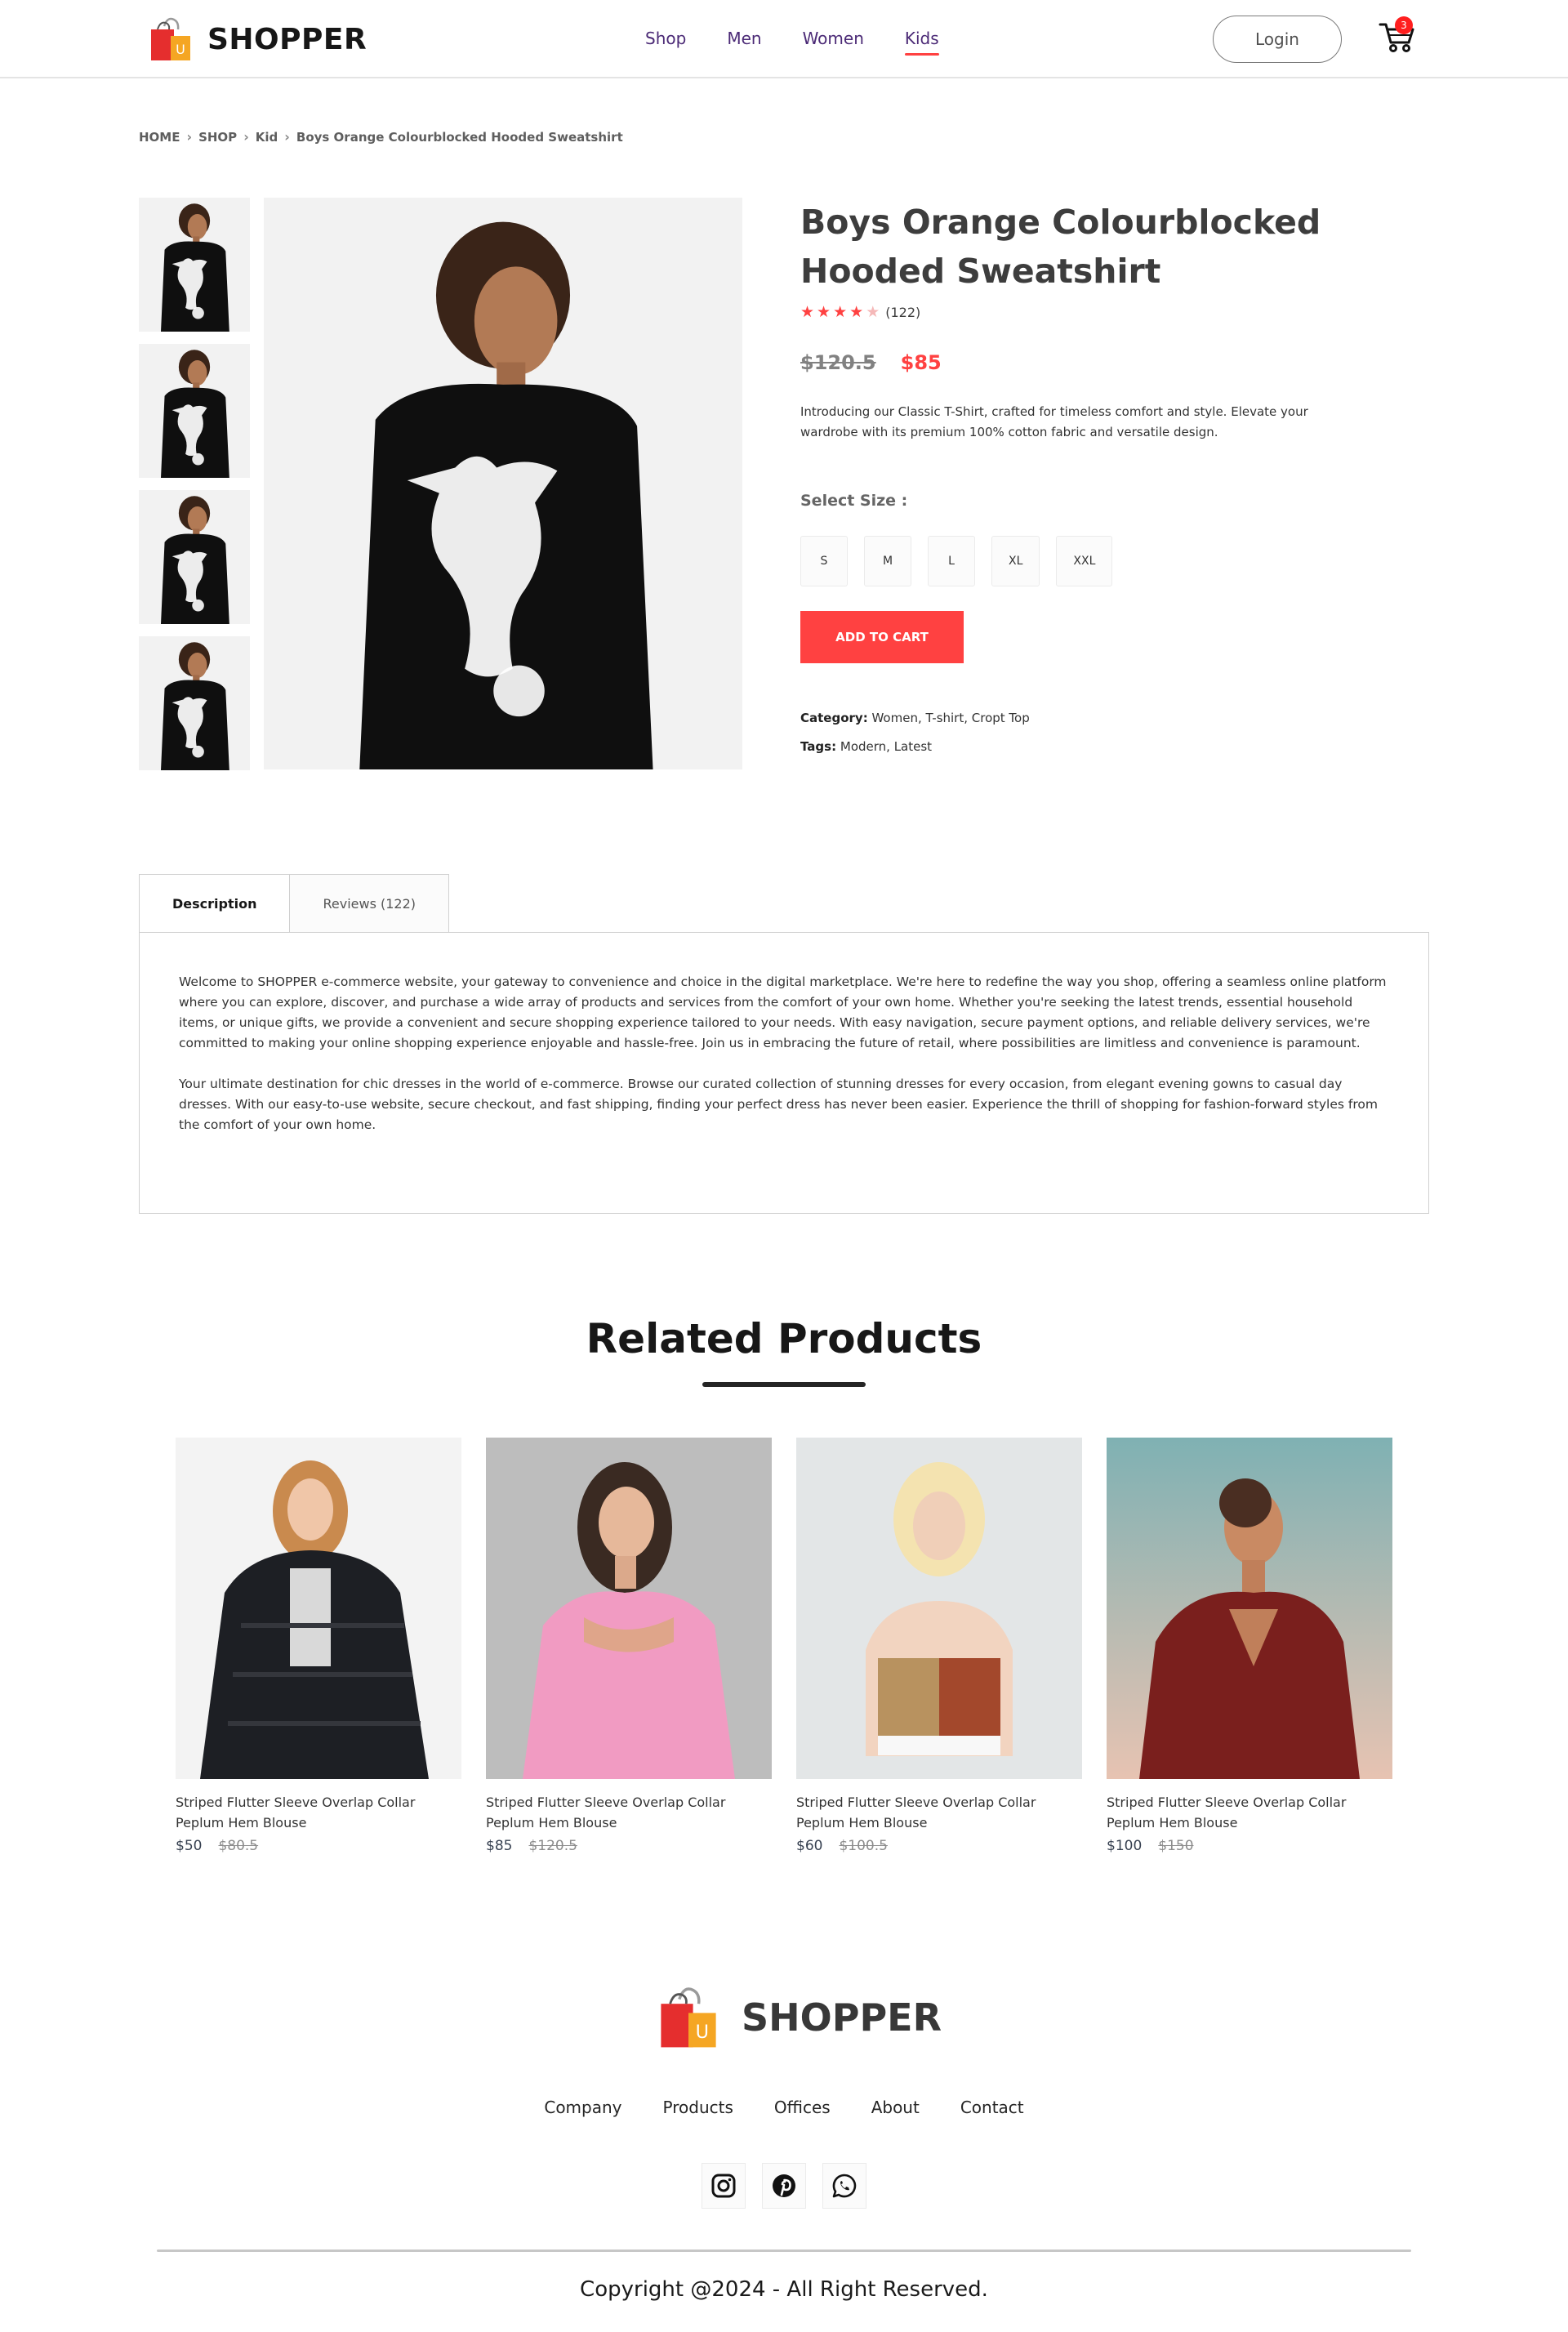 The height and width of the screenshot is (2332, 1568). I want to click on footer-links: Company Products Offices About Contact, so click(784, 2108).